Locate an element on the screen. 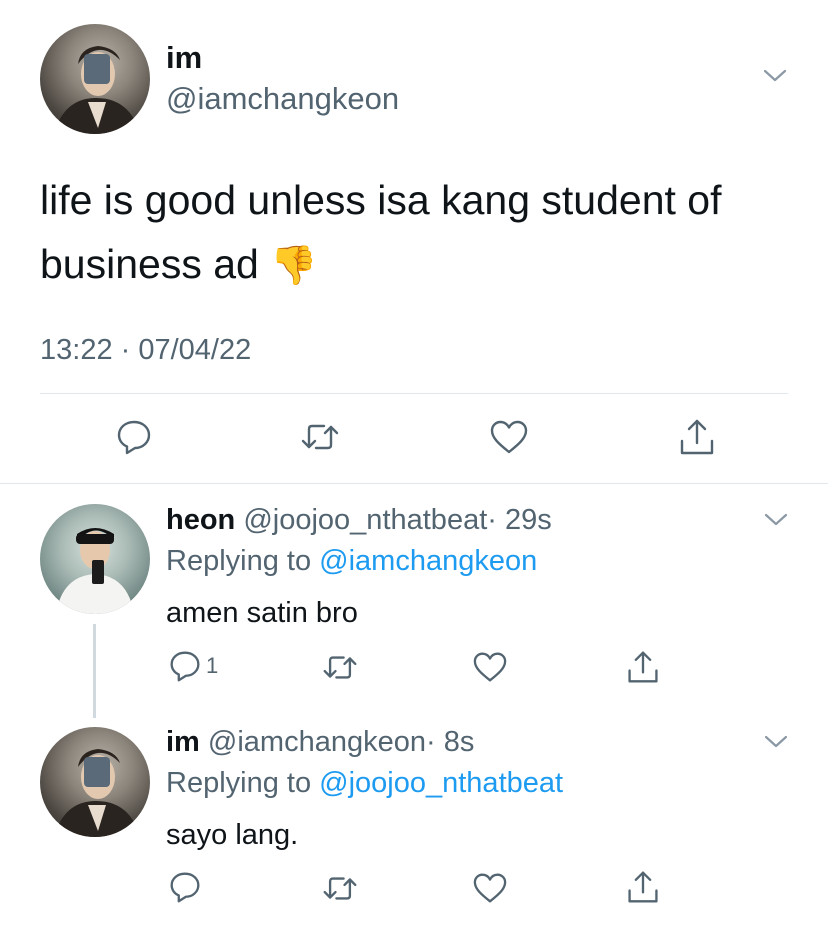 This screenshot has width=828, height=926. main-reply-button is located at coordinates (134, 437).